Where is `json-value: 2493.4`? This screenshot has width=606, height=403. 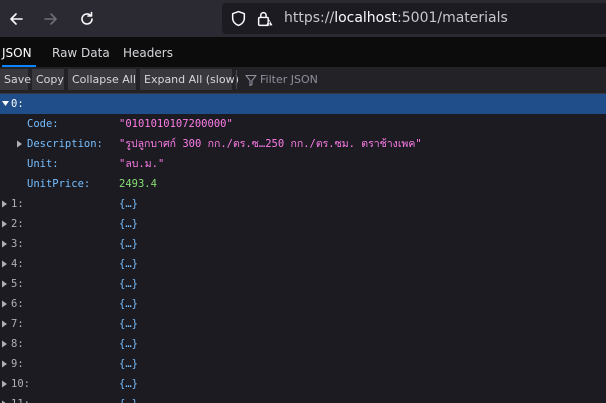 json-value: 2493.4 is located at coordinates (138, 184).